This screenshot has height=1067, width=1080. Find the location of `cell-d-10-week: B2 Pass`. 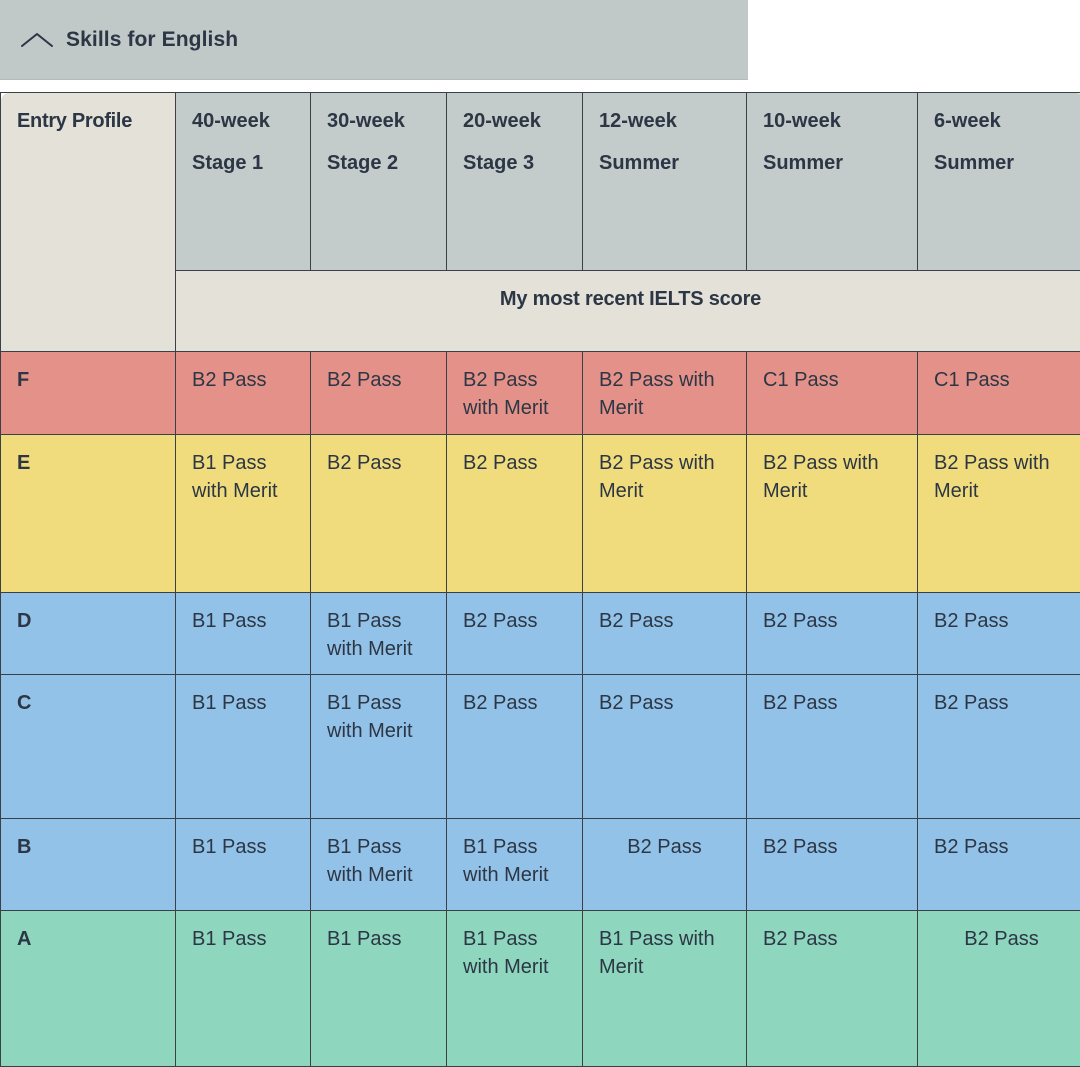

cell-d-10-week: B2 Pass is located at coordinates (832, 634).